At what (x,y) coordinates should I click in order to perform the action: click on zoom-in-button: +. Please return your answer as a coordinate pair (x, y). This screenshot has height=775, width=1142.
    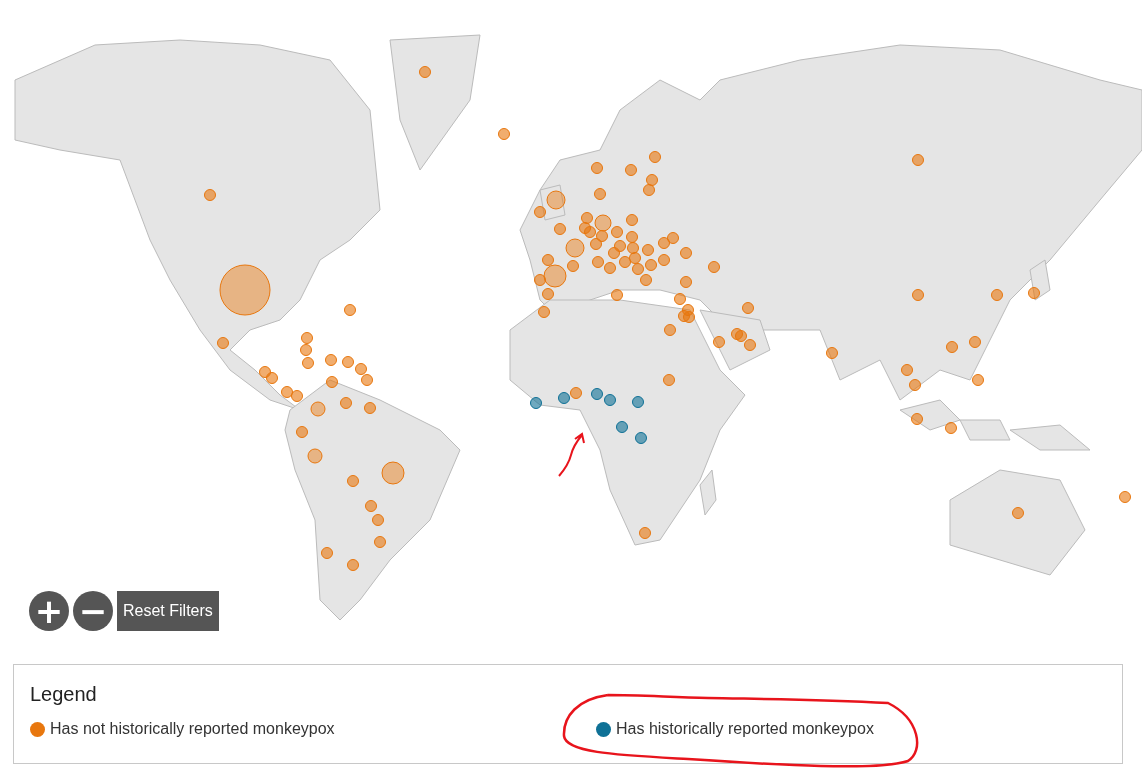
    Looking at the image, I should click on (49, 611).